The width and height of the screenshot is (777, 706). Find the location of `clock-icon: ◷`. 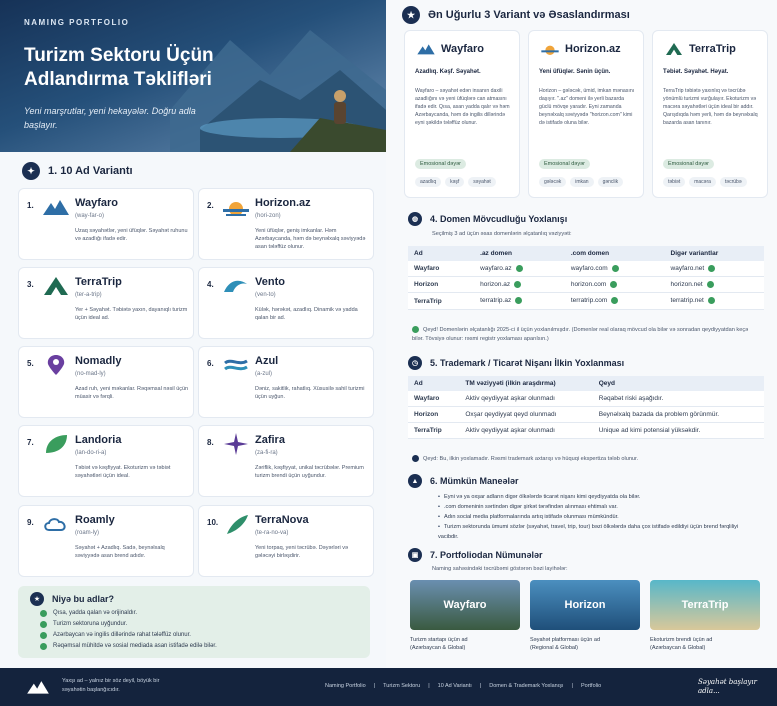

clock-icon: ◷ is located at coordinates (415, 363).